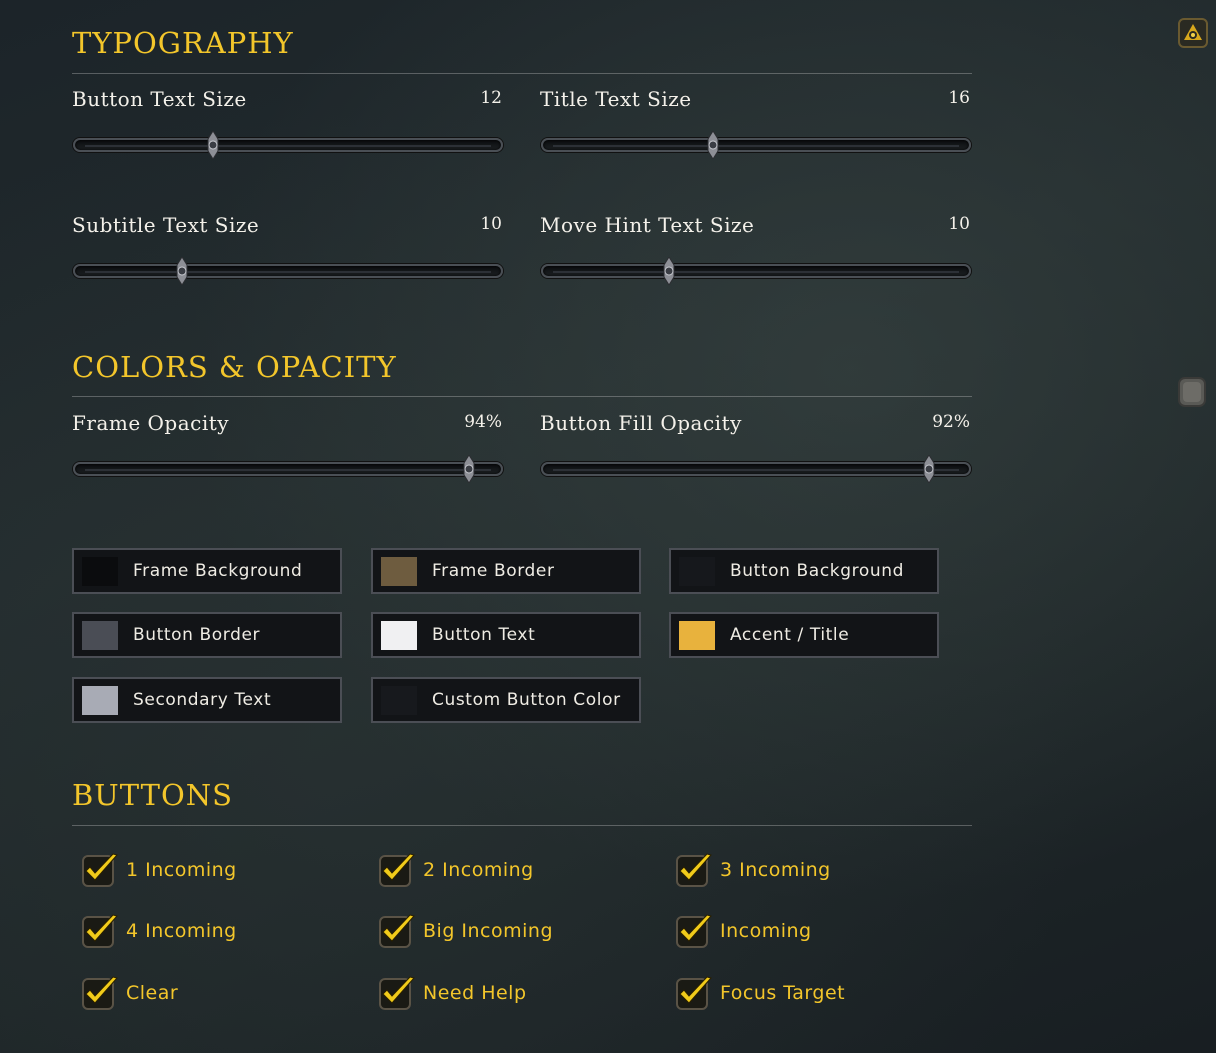 This screenshot has width=1216, height=1053. I want to click on color-button-frame-background: Frame Background, so click(207, 571).